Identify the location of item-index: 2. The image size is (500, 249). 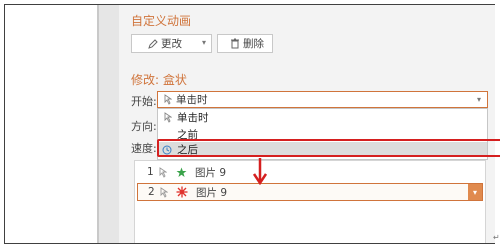
(151, 192).